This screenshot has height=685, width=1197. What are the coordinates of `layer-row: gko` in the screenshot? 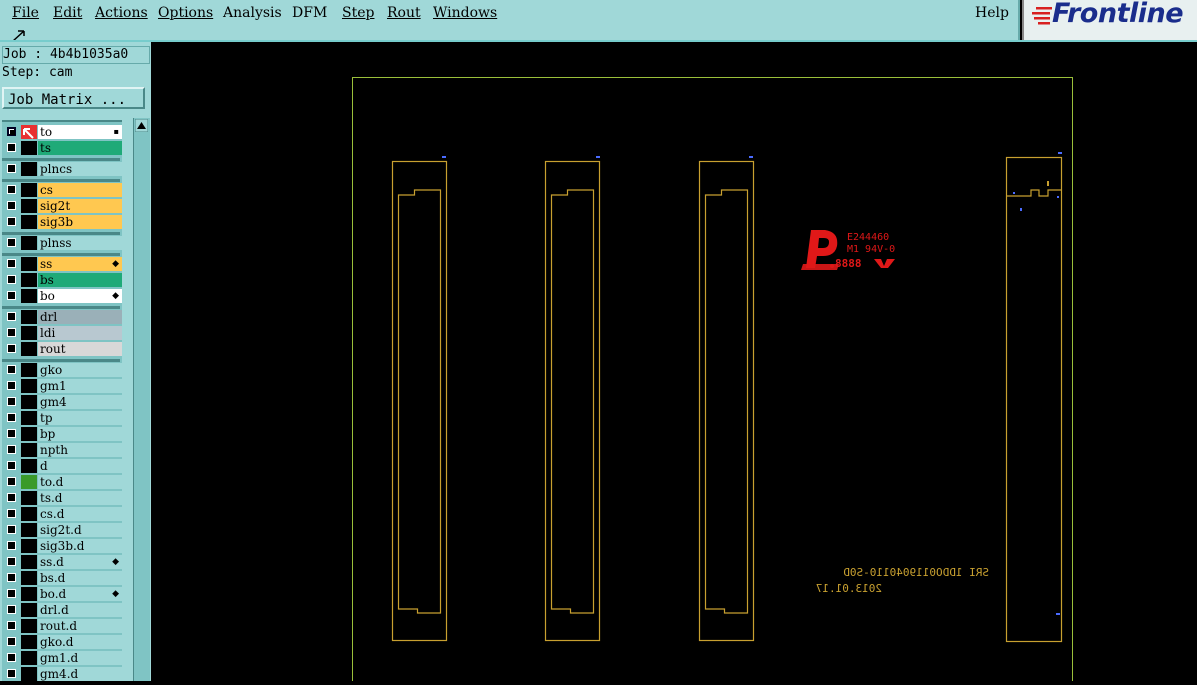 It's located at (63, 370).